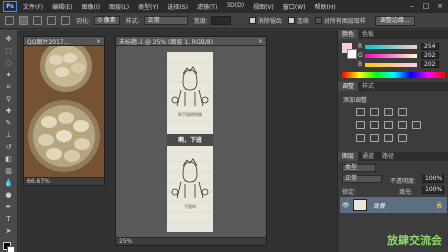 The height and width of the screenshot is (252, 448). I want to click on comic-caption-2: 啊，下班, so click(189, 140).